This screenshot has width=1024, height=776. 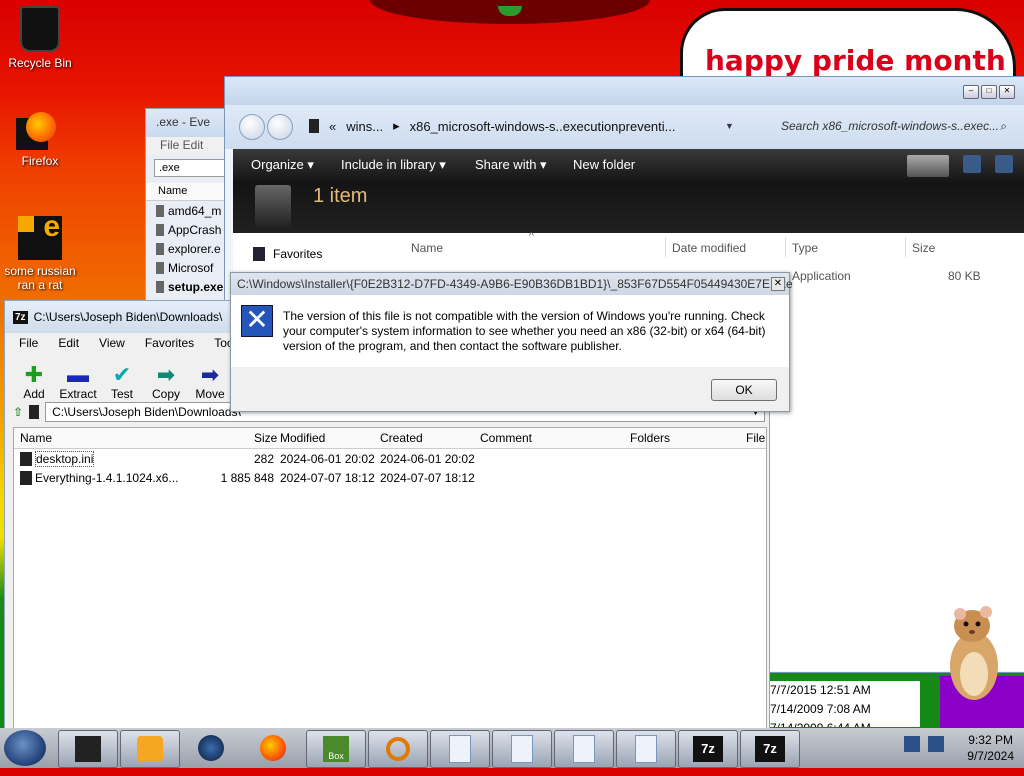 I want to click on minimize-button: –, so click(x=971, y=92).